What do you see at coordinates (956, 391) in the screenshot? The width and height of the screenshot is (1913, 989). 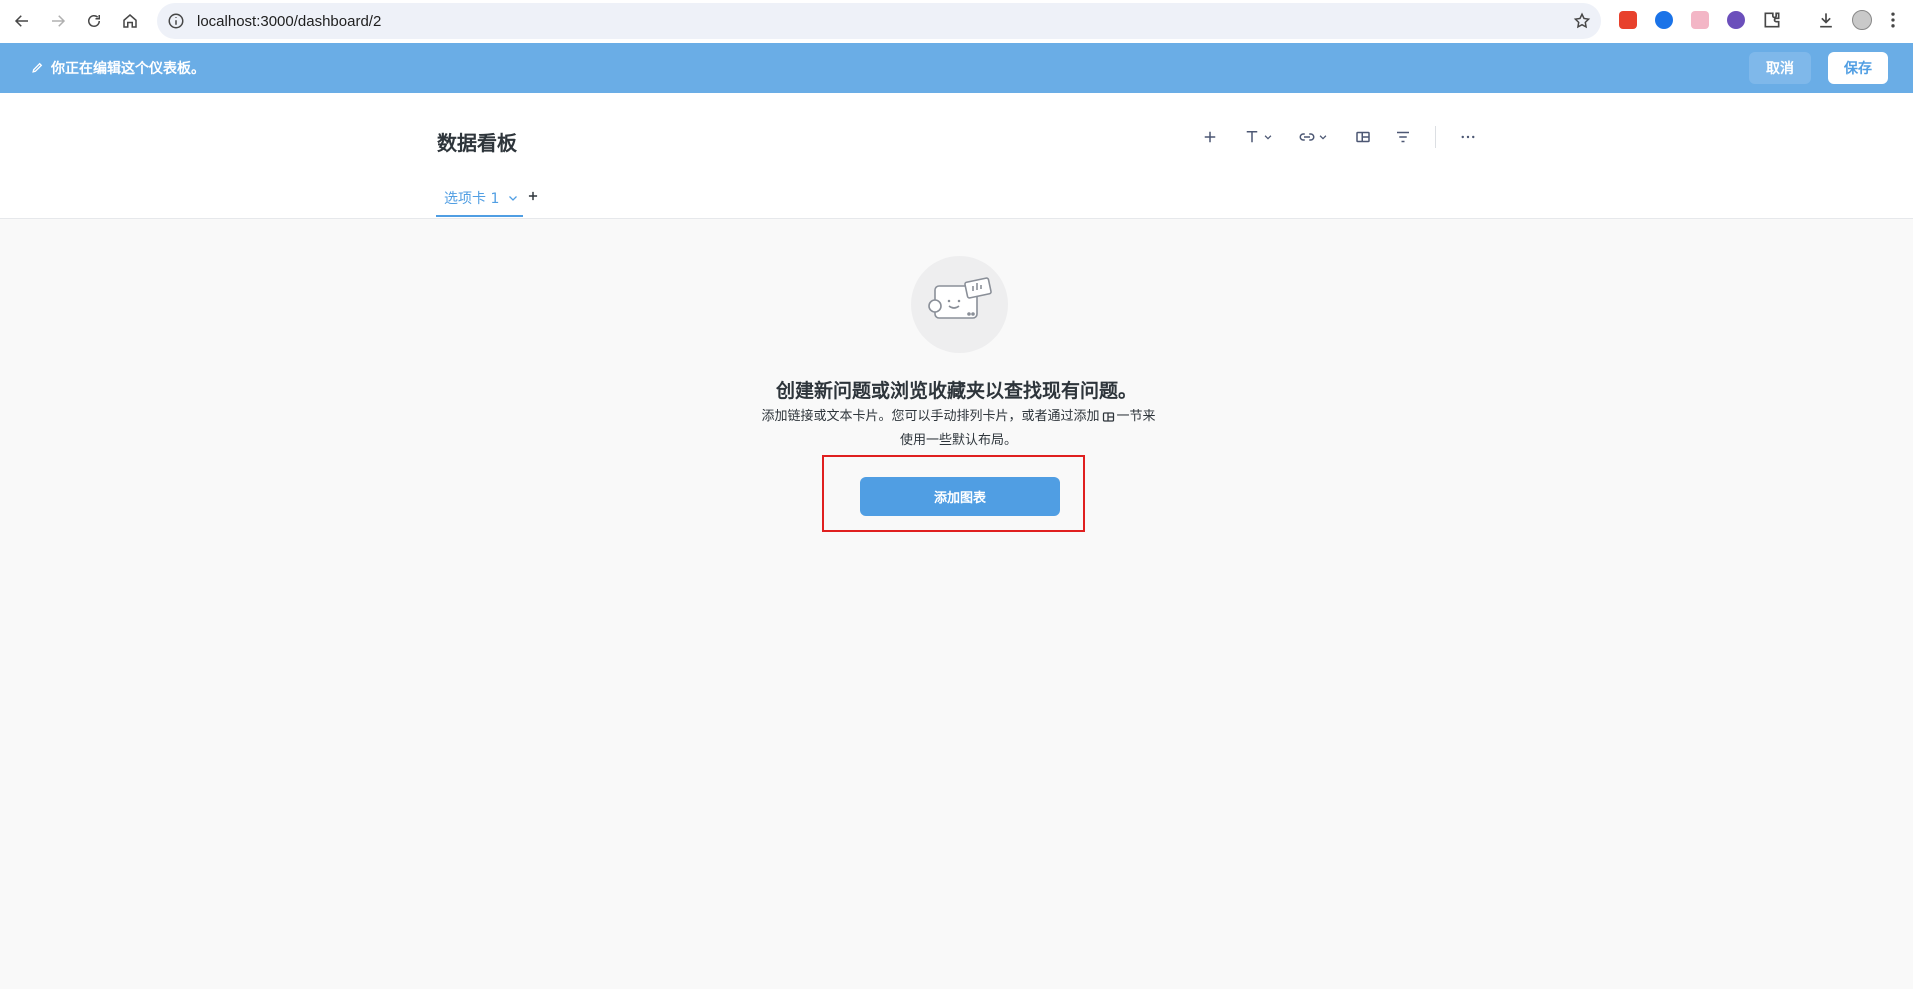 I see `empty-state-title: 创建新问题或浏览收藏夹以查找现有问题。` at bounding box center [956, 391].